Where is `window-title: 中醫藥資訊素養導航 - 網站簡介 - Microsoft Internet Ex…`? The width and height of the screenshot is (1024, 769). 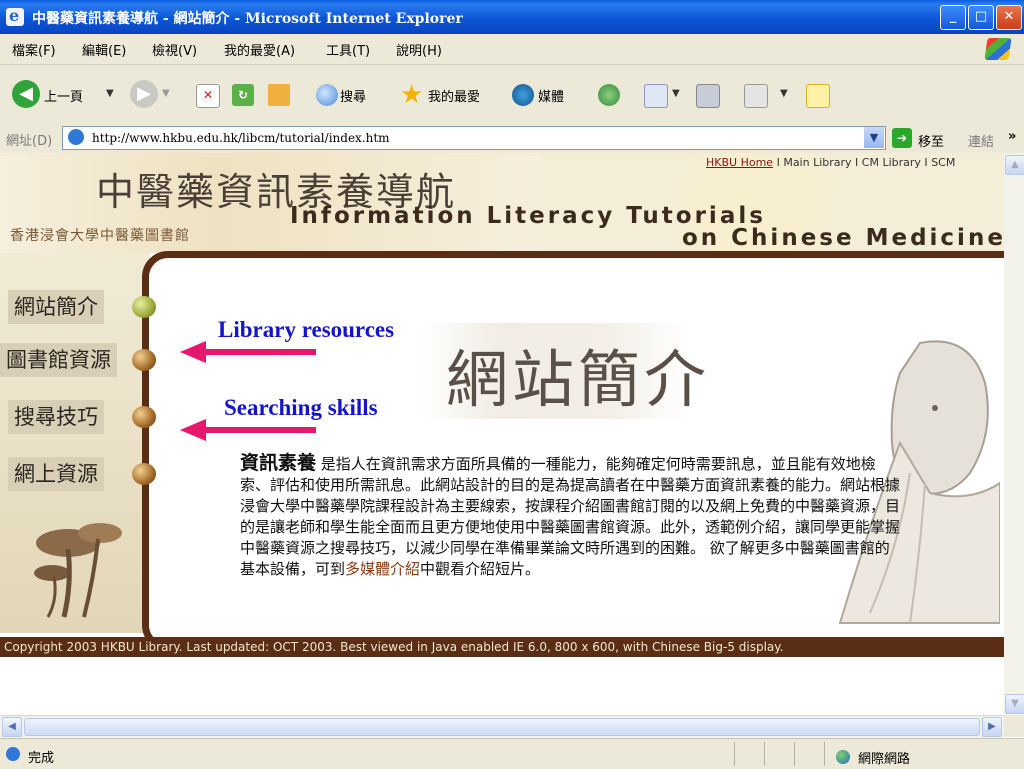 window-title: 中醫藥資訊素養導航 - 網站簡介 - Microsoft Internet Ex… is located at coordinates (247, 19).